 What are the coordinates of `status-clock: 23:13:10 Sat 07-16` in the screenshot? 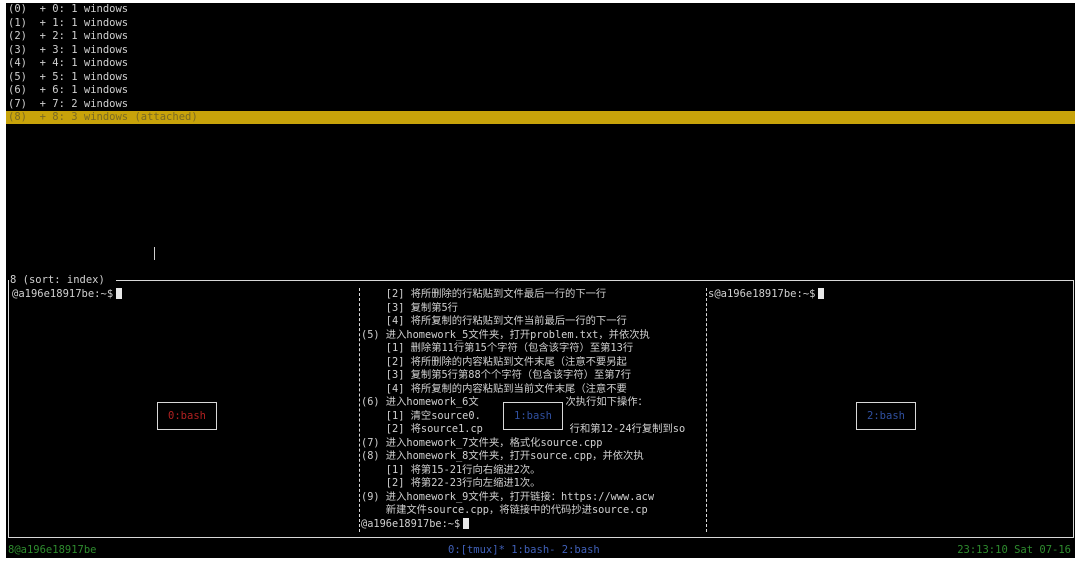 It's located at (1014, 550).